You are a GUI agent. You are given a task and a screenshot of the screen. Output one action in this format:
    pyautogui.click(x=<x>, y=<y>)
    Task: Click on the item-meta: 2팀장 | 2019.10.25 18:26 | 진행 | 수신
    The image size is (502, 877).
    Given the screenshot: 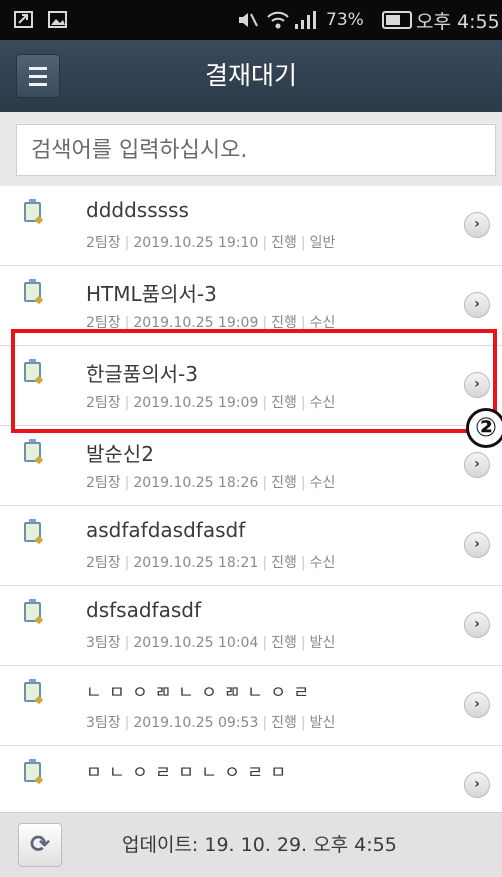 What is the action you would take?
    pyautogui.click(x=211, y=483)
    